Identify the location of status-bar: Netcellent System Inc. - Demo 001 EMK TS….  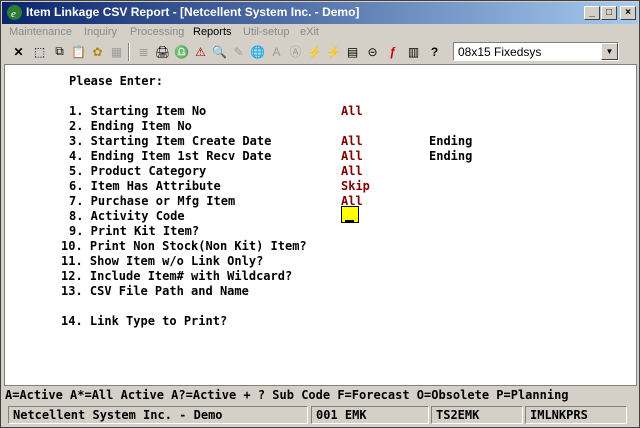
(320, 415).